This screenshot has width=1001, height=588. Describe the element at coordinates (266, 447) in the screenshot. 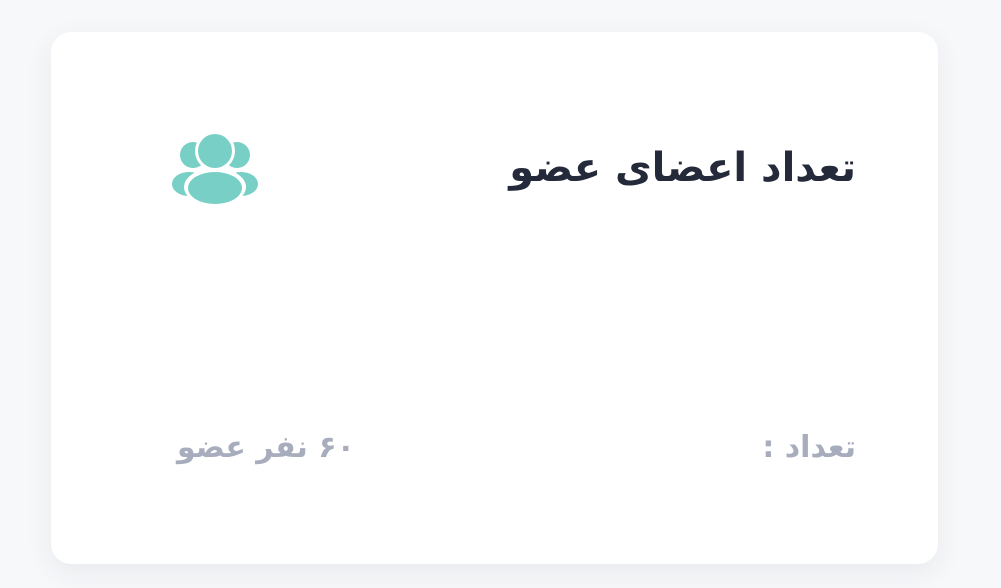

I see `count-value: ۶۰ نفر عضو` at that location.